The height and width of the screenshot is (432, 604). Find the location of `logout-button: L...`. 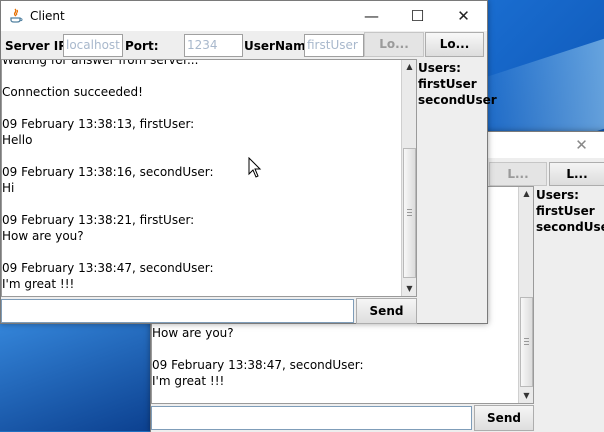

logout-button: L... is located at coordinates (576, 174).